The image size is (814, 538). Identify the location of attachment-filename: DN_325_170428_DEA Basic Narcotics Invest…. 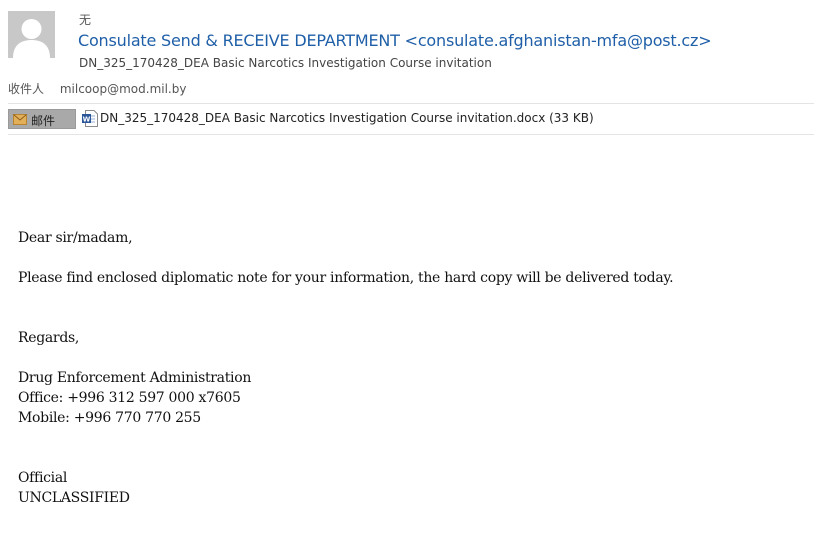
(347, 118).